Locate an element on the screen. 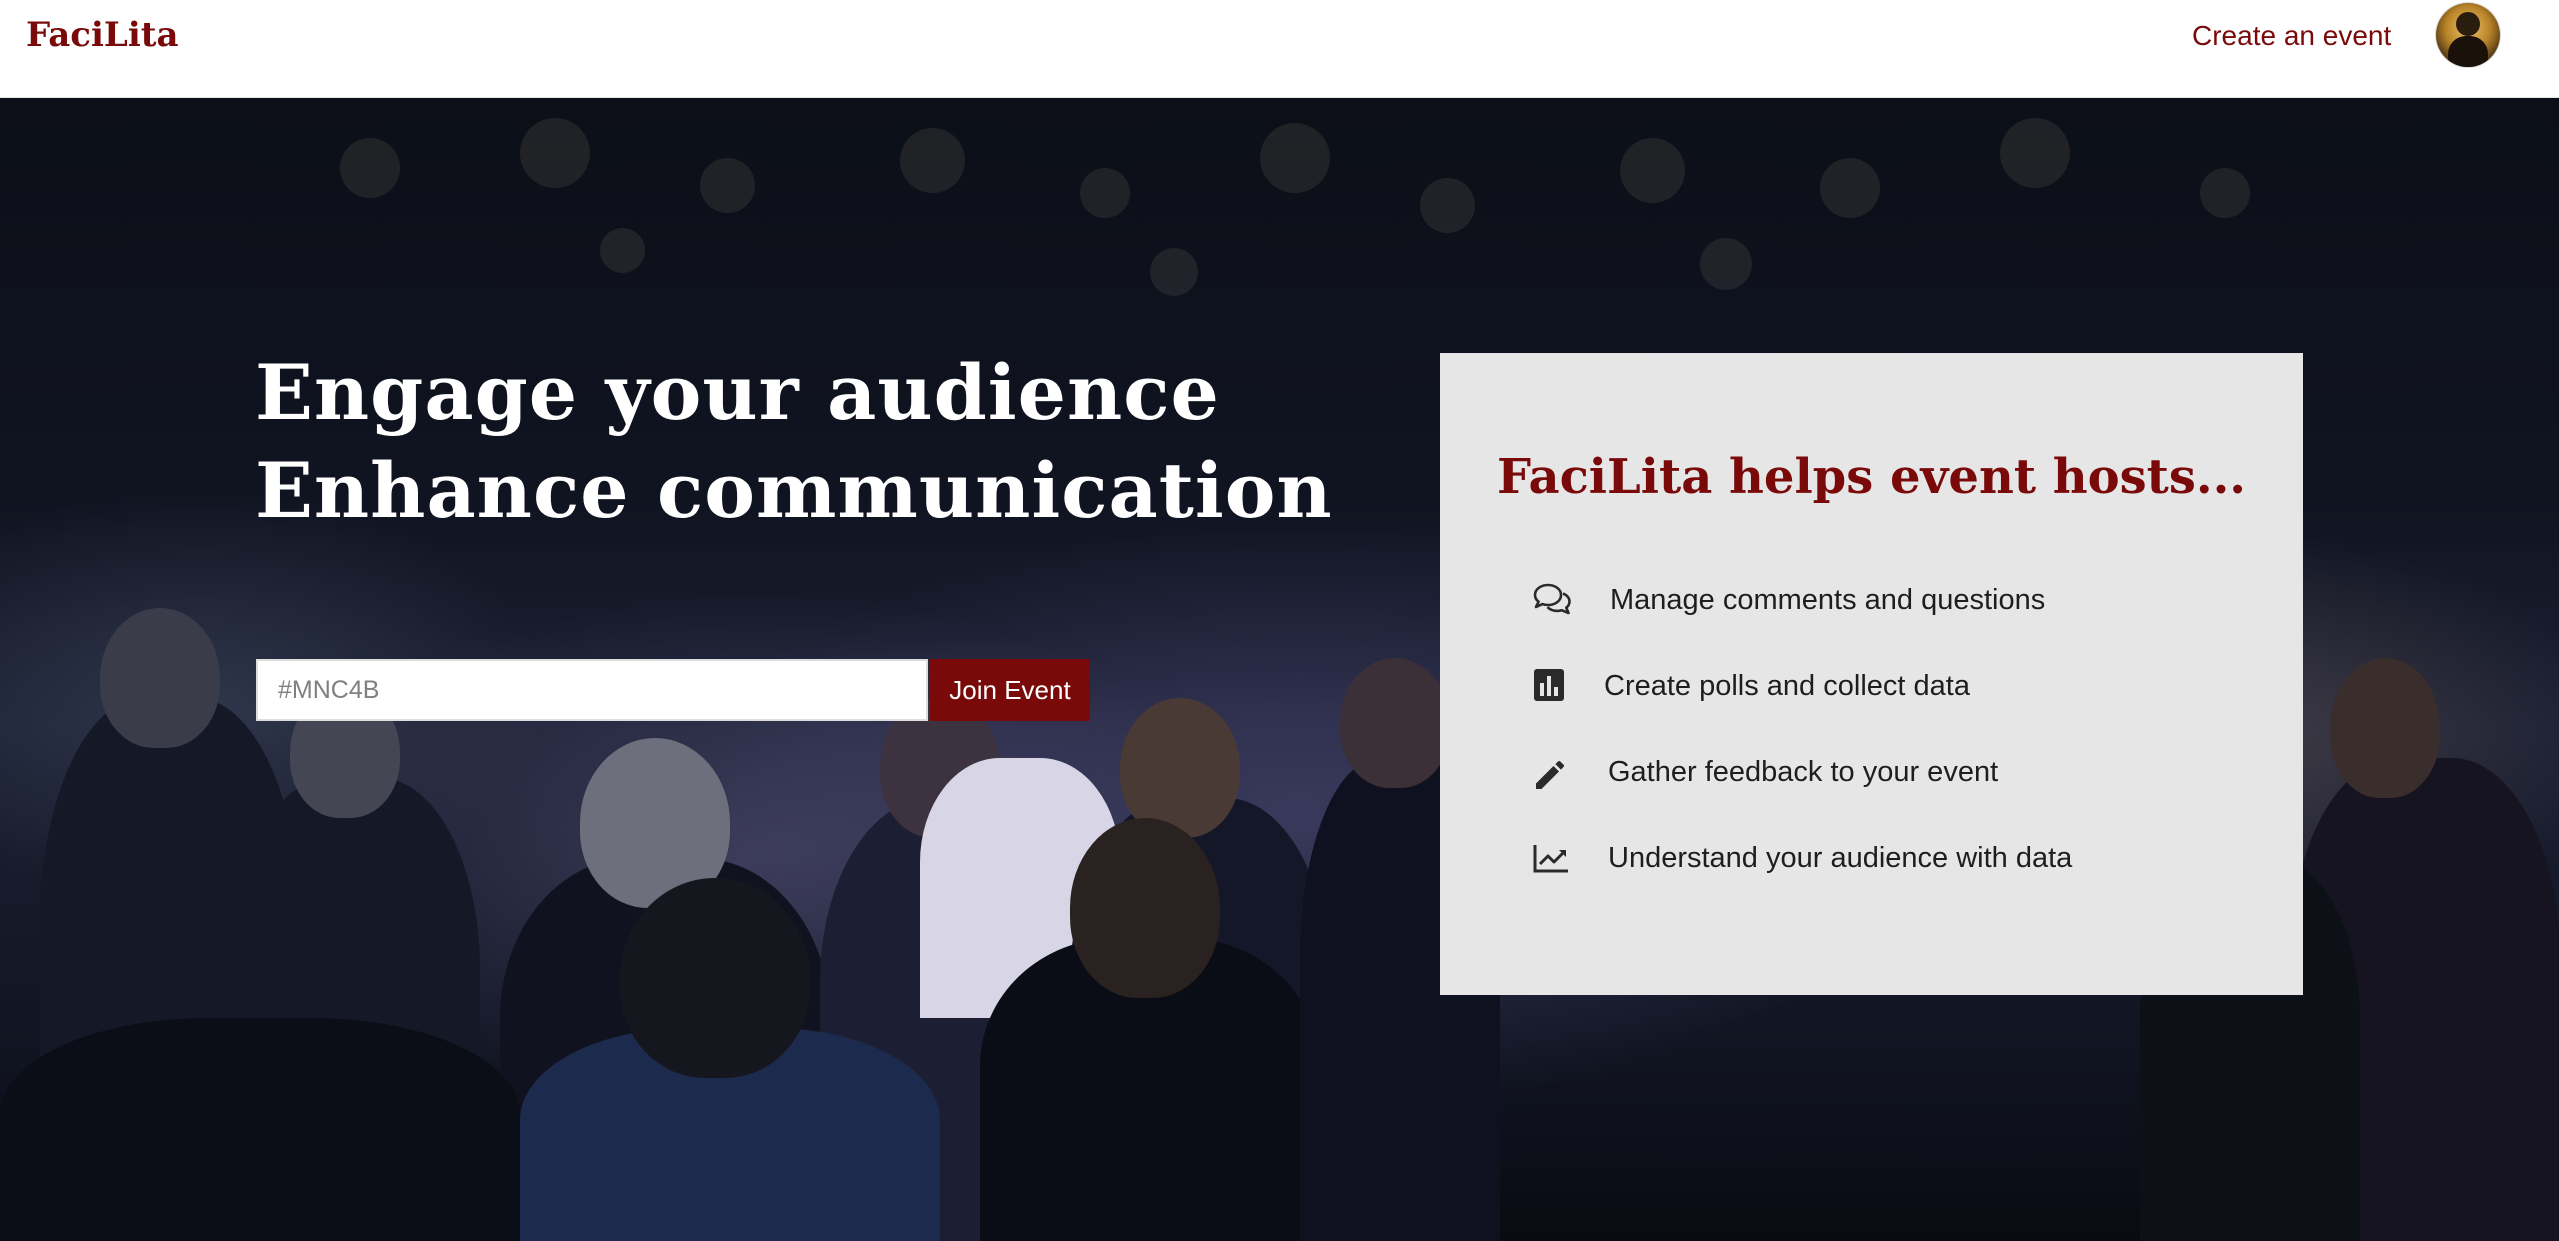 This screenshot has width=2559, height=1241. hero-headline-line-1: Engage your audience is located at coordinates (737, 392).